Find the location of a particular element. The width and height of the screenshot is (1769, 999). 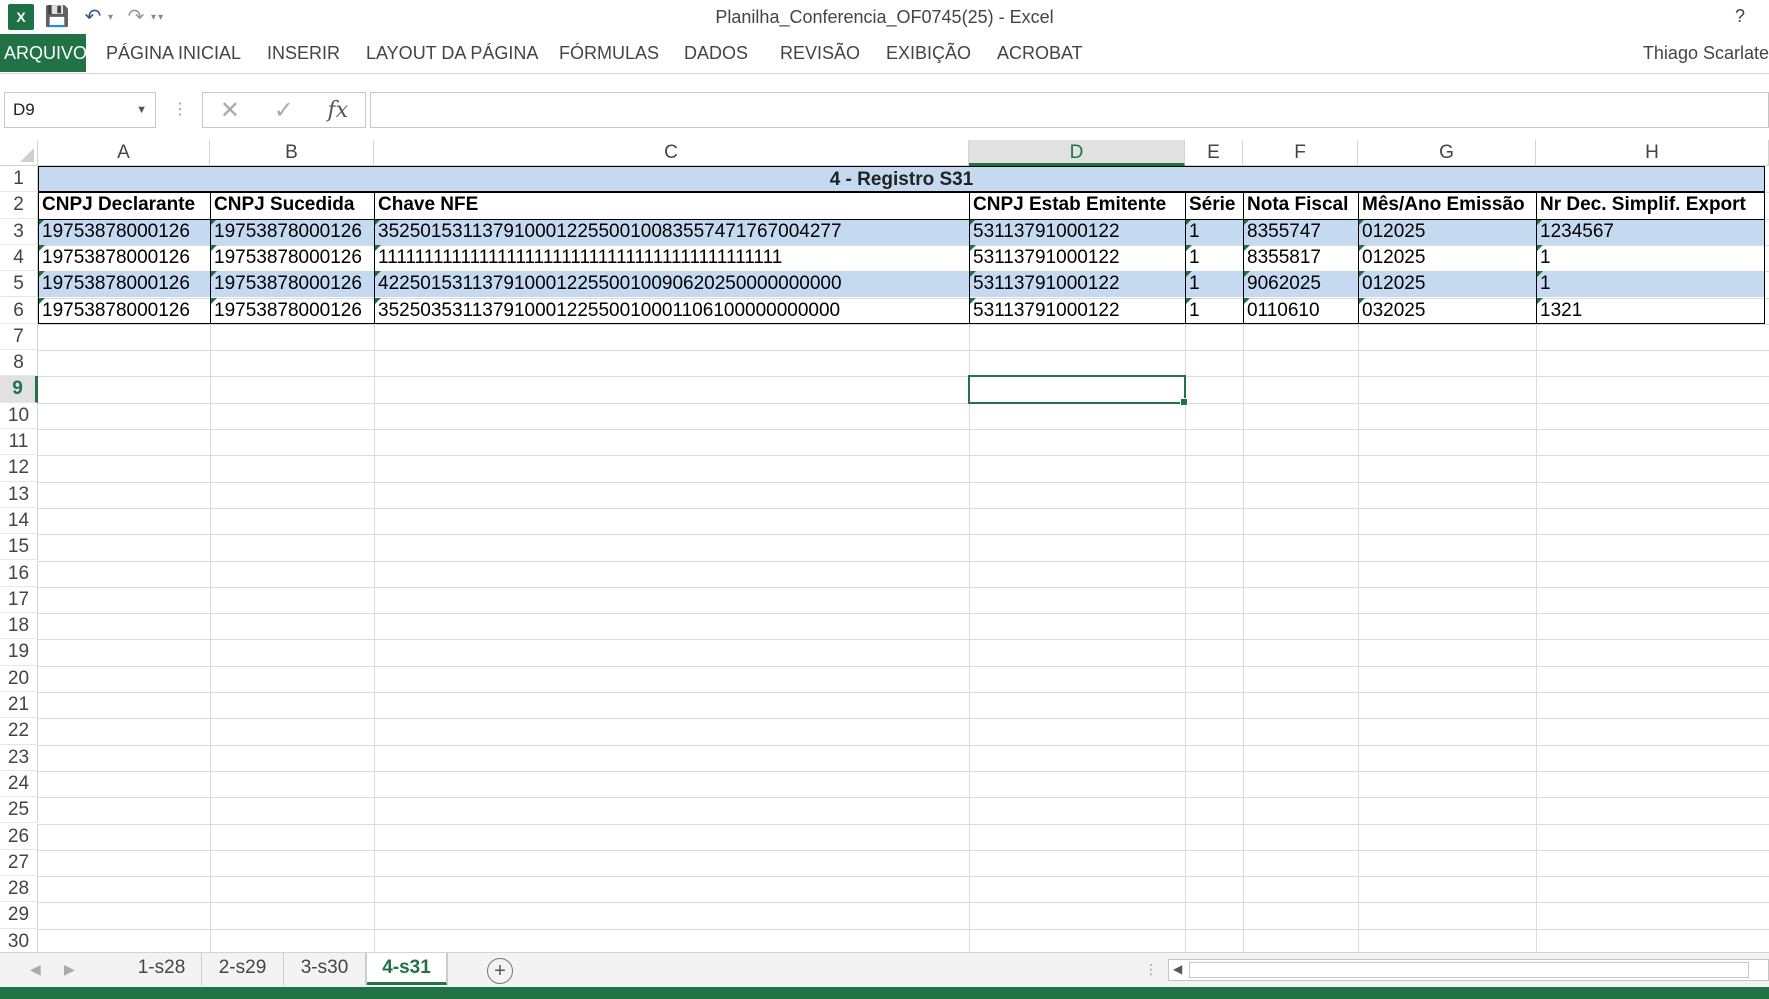

column-header-d: D is located at coordinates (1077, 153).